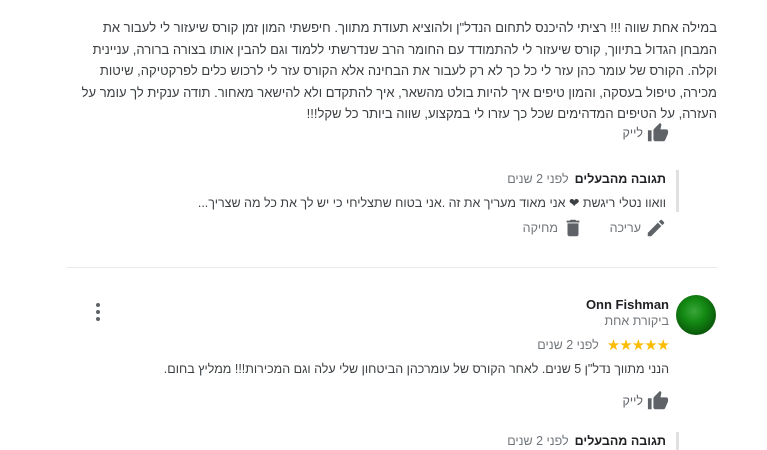 The image size is (767, 450). What do you see at coordinates (568, 345) in the screenshot?
I see `review-time: לפני 2 שנים` at bounding box center [568, 345].